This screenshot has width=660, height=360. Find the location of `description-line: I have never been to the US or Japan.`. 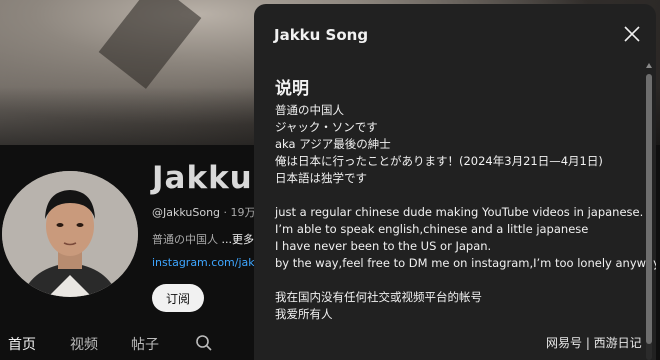

description-line: I have never been to the US or Japan. is located at coordinates (383, 246).